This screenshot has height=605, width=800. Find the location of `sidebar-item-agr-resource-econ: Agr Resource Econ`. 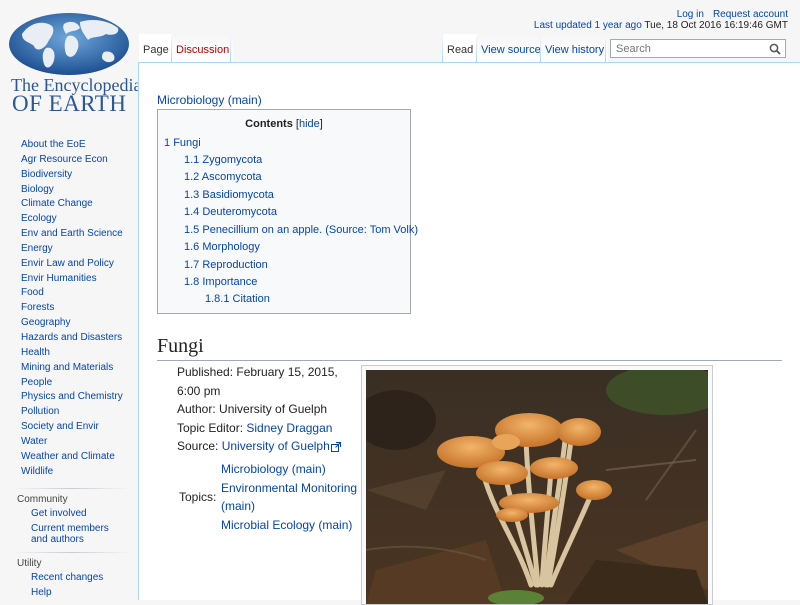

sidebar-item-agr-resource-econ: Agr Resource Econ is located at coordinates (64, 159).